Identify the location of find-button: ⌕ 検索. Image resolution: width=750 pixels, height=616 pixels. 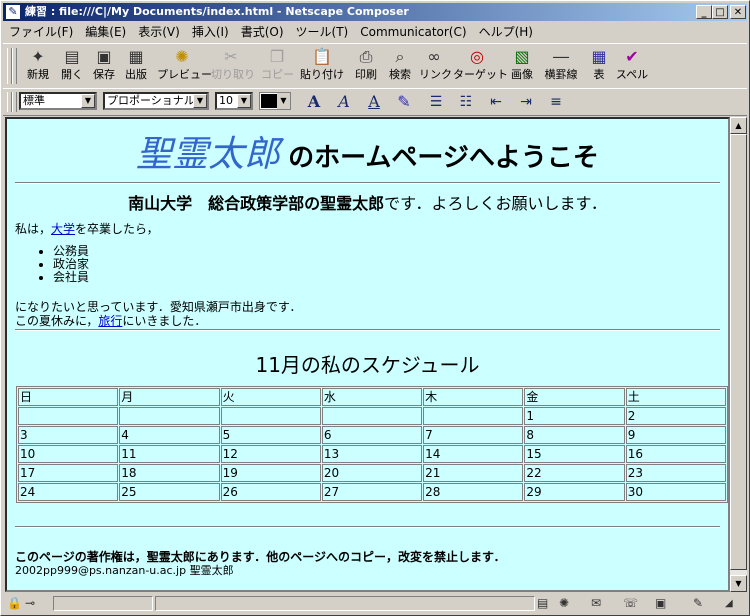
(400, 66).